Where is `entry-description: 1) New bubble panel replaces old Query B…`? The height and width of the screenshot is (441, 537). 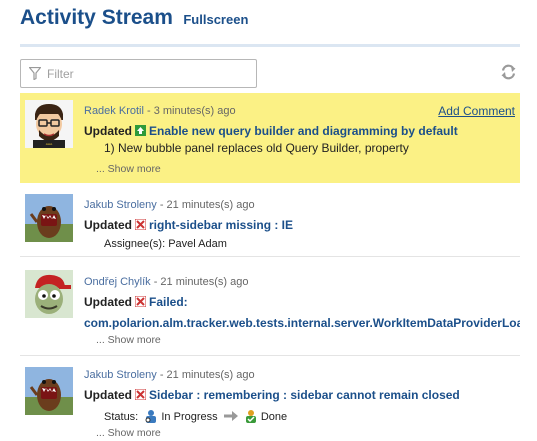 entry-description: 1) New bubble panel replaces old Query B… is located at coordinates (256, 148).